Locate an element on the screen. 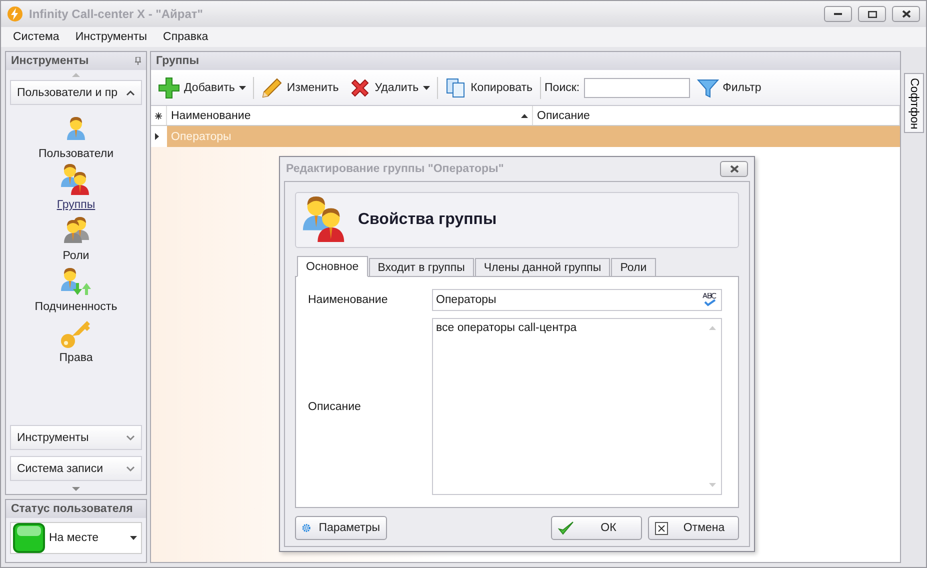 The image size is (927, 568). toolbar-button: Добавить is located at coordinates (202, 87).